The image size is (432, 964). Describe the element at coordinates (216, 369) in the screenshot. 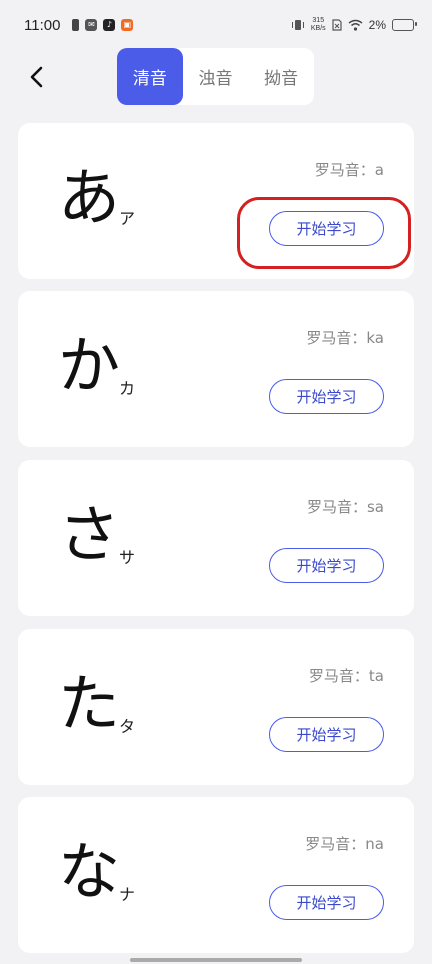

I see `kana-card: か カ 罗马音：ka 开始学习` at that location.